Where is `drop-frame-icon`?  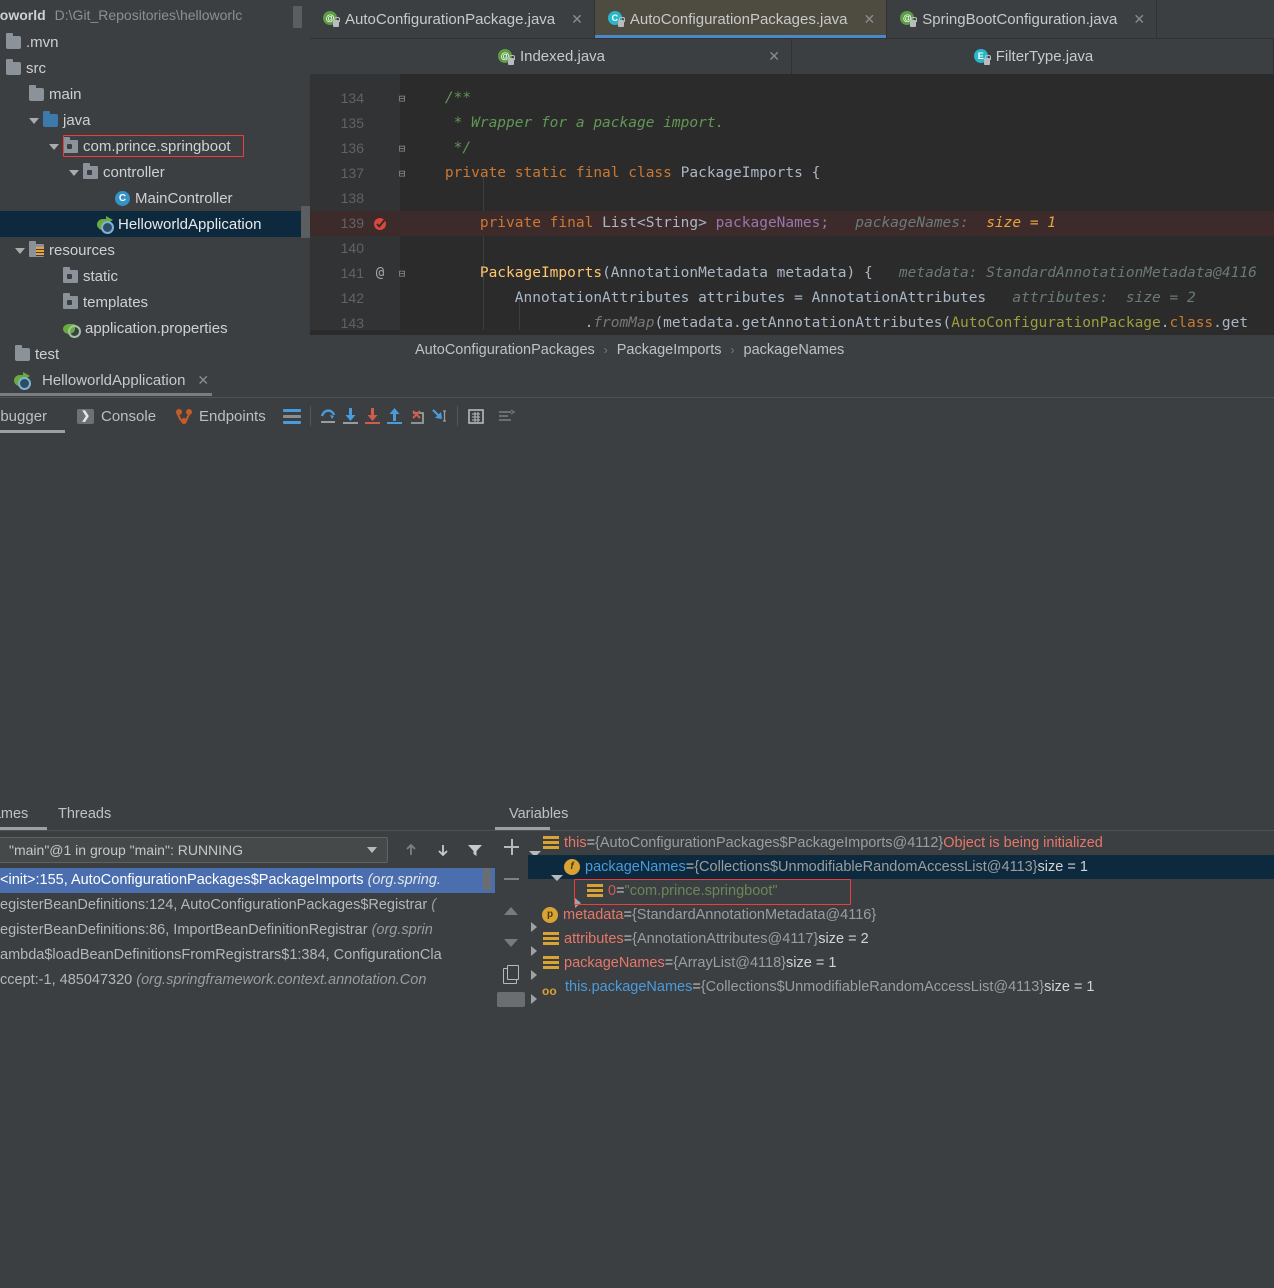 drop-frame-icon is located at coordinates (417, 416).